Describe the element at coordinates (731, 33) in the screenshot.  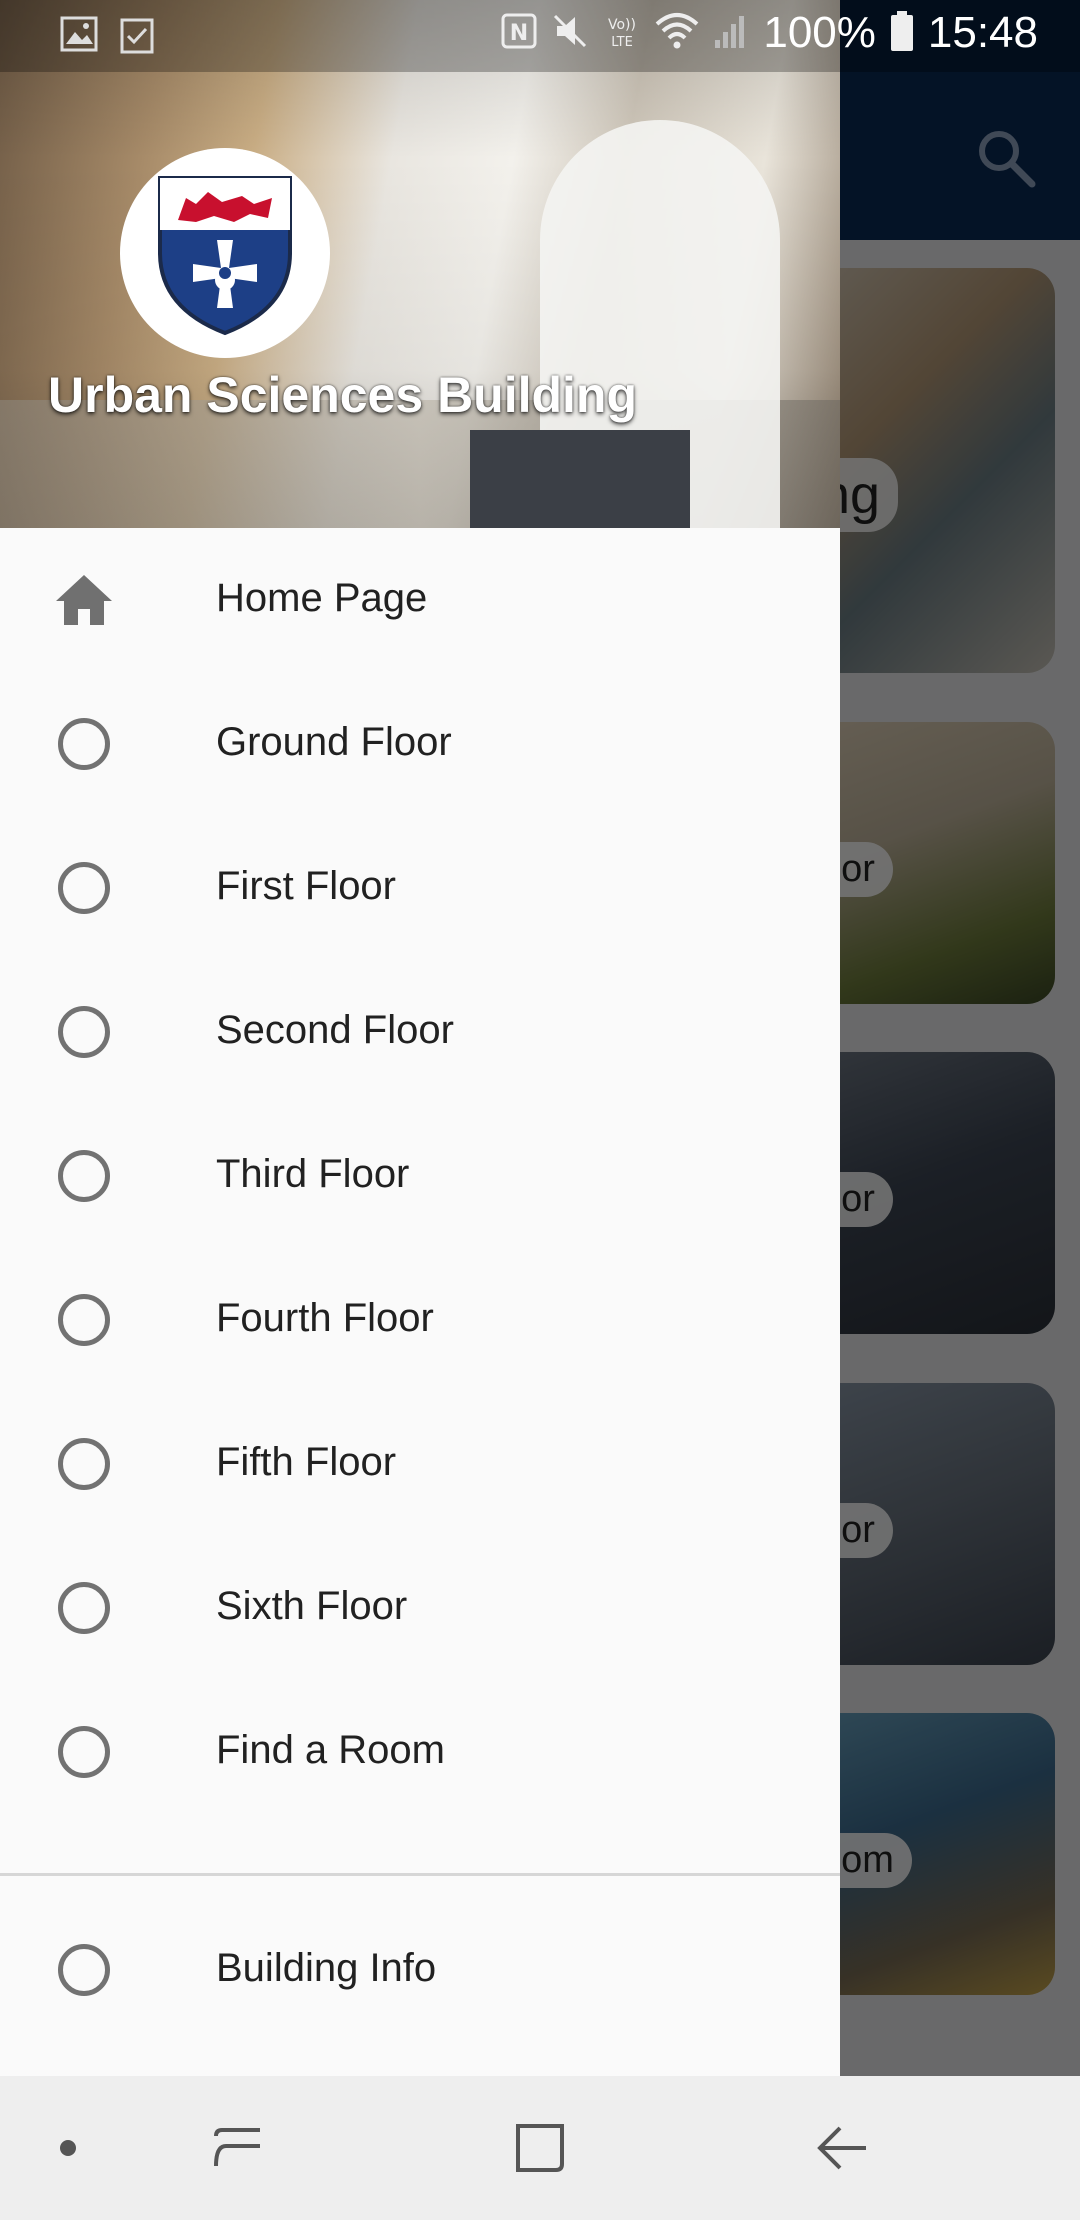
I see `signal-icon` at that location.